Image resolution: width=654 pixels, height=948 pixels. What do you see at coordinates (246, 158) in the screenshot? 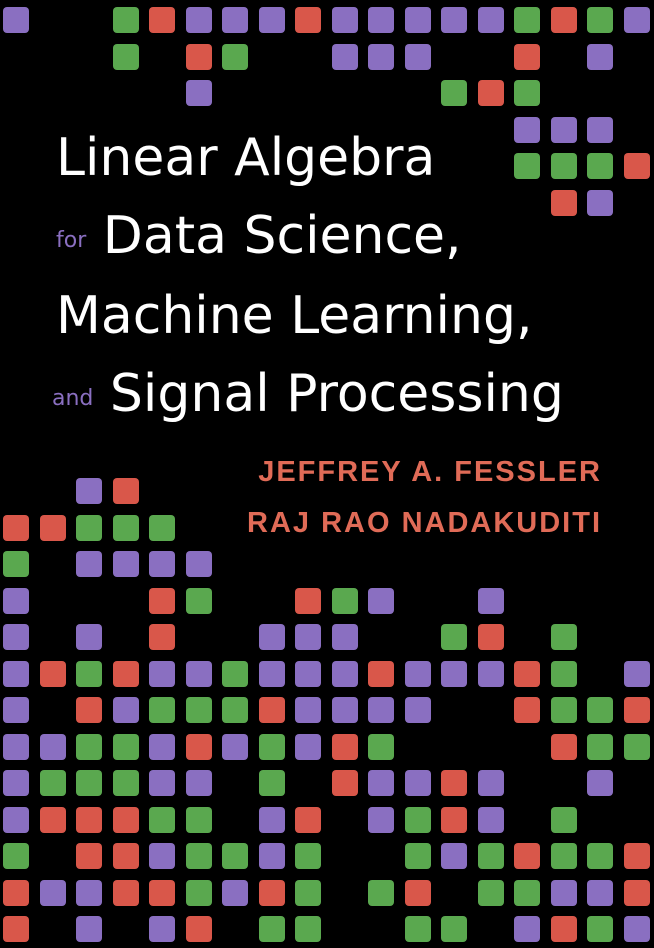
I see `title-text-1: Linear Algebra` at bounding box center [246, 158].